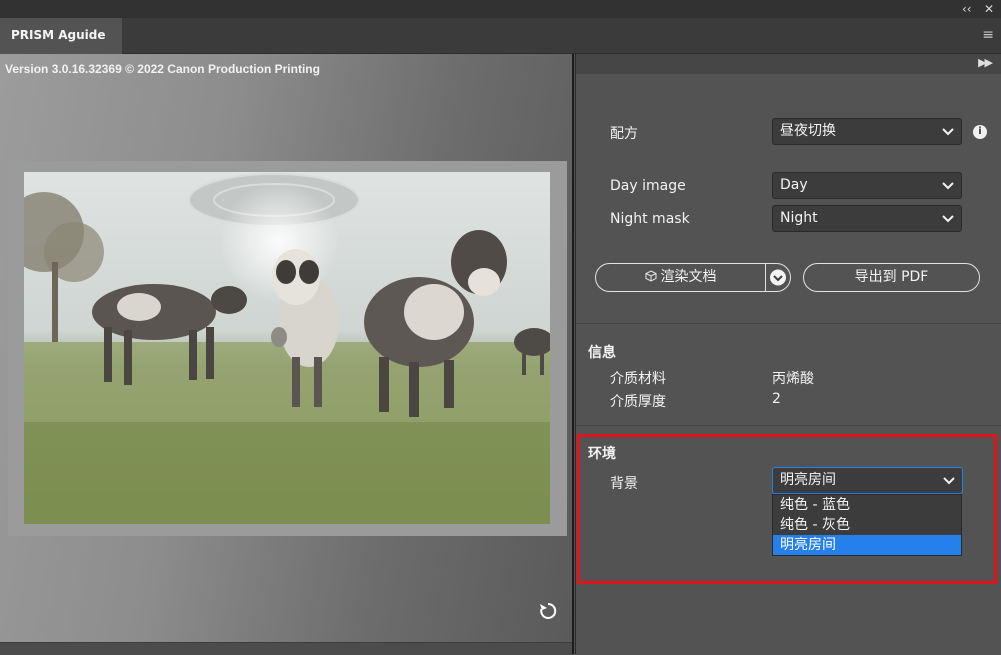  Describe the element at coordinates (624, 134) in the screenshot. I see `recipe-label: 配方` at that location.